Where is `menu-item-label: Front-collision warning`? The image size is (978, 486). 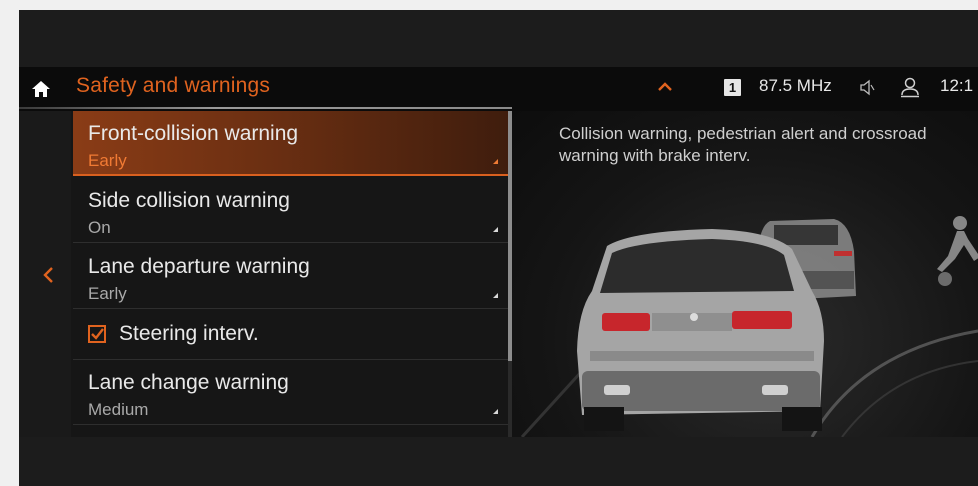
menu-item-label: Front-collision warning is located at coordinates (193, 133).